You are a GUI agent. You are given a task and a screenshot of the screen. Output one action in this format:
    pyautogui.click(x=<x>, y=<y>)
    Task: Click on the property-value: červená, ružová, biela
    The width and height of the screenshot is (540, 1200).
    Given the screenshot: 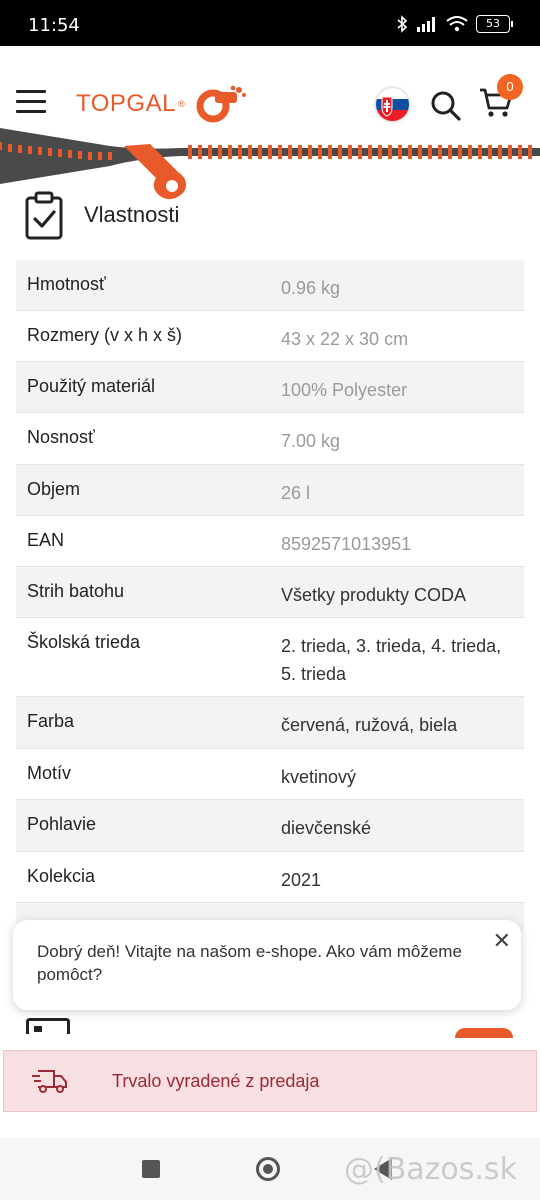 What is the action you would take?
    pyautogui.click(x=369, y=725)
    